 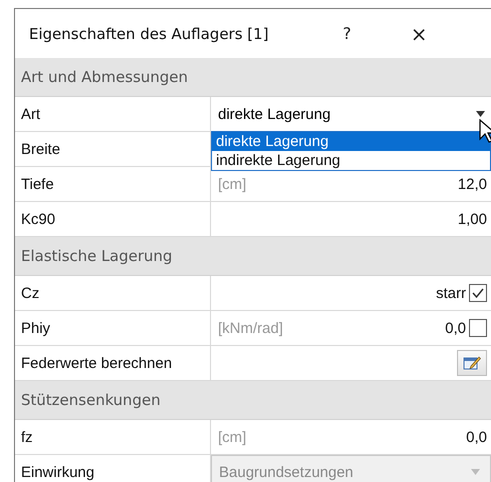 I want to click on property-label: Federwerte berechnen, so click(x=113, y=363).